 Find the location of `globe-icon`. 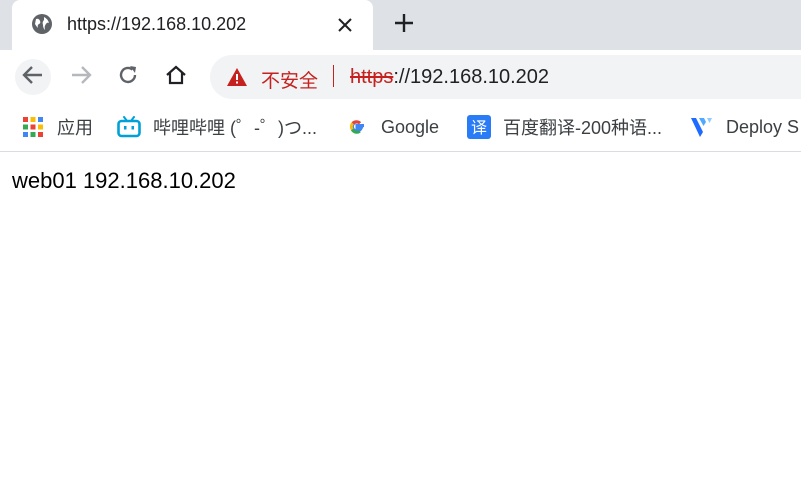

globe-icon is located at coordinates (42, 24).